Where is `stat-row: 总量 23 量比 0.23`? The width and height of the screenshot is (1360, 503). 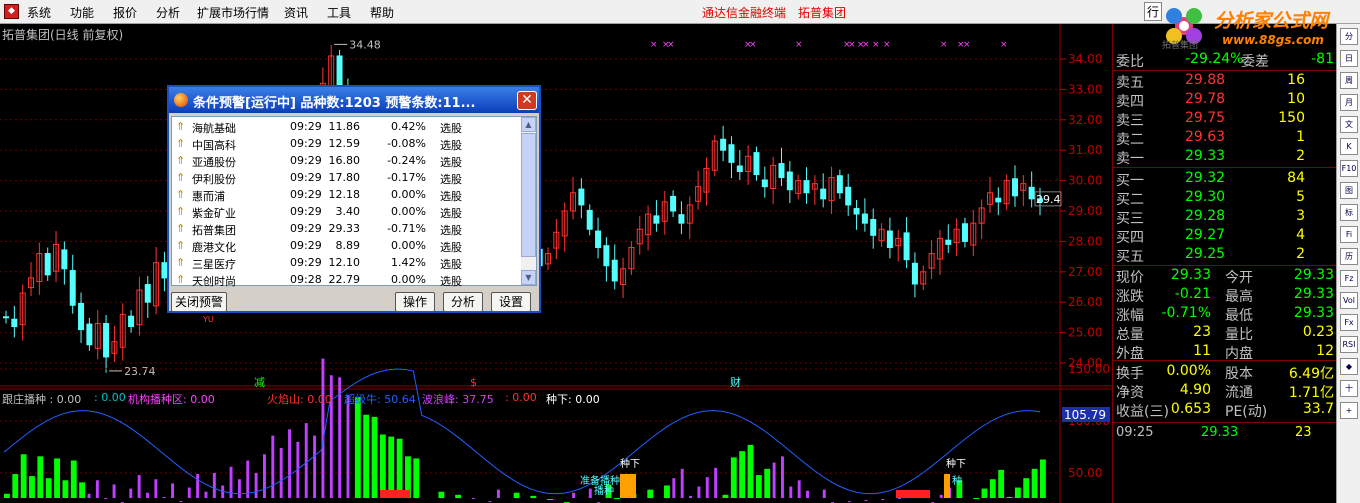
stat-row: 总量 23 量比 0.23 is located at coordinates (1225, 333).